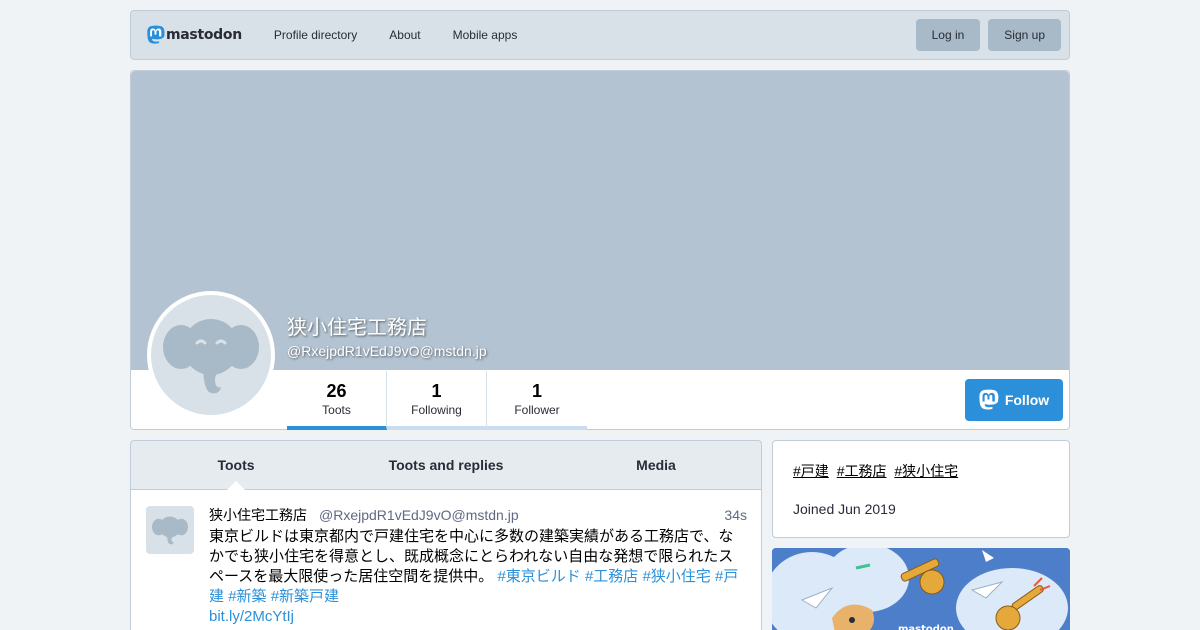  Describe the element at coordinates (1024, 35) in the screenshot. I see `signup-button: Sign up` at that location.